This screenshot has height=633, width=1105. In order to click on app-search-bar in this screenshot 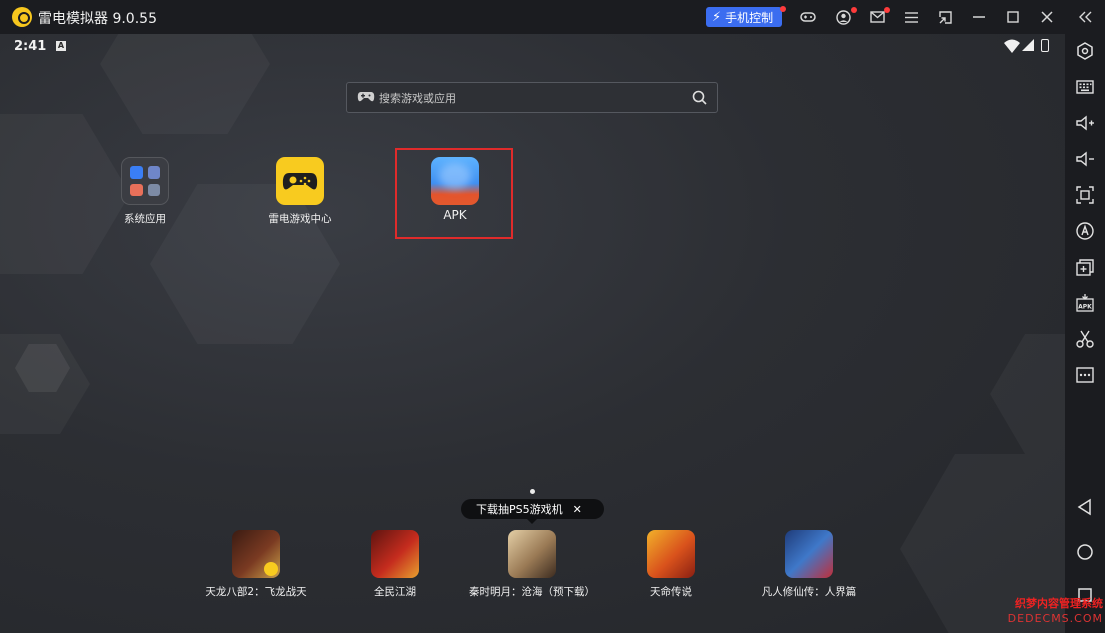, I will do `click(532, 97)`.